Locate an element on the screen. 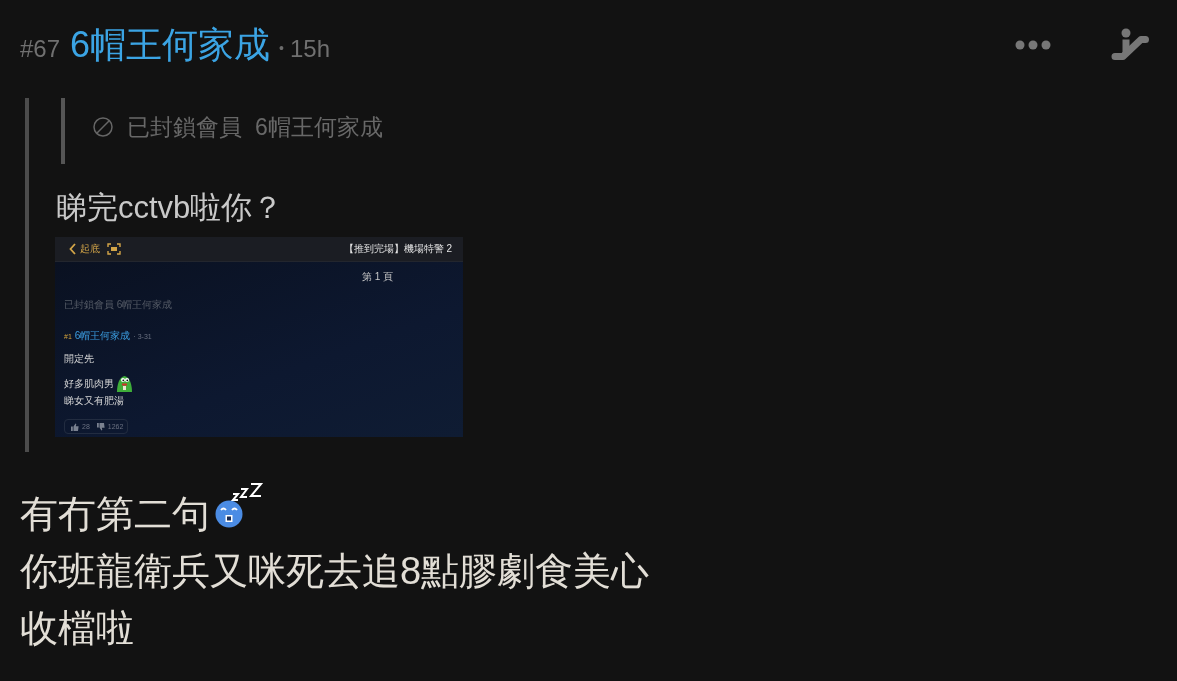 Image resolution: width=1177 pixels, height=681 pixels. more-icon is located at coordinates (1033, 45).